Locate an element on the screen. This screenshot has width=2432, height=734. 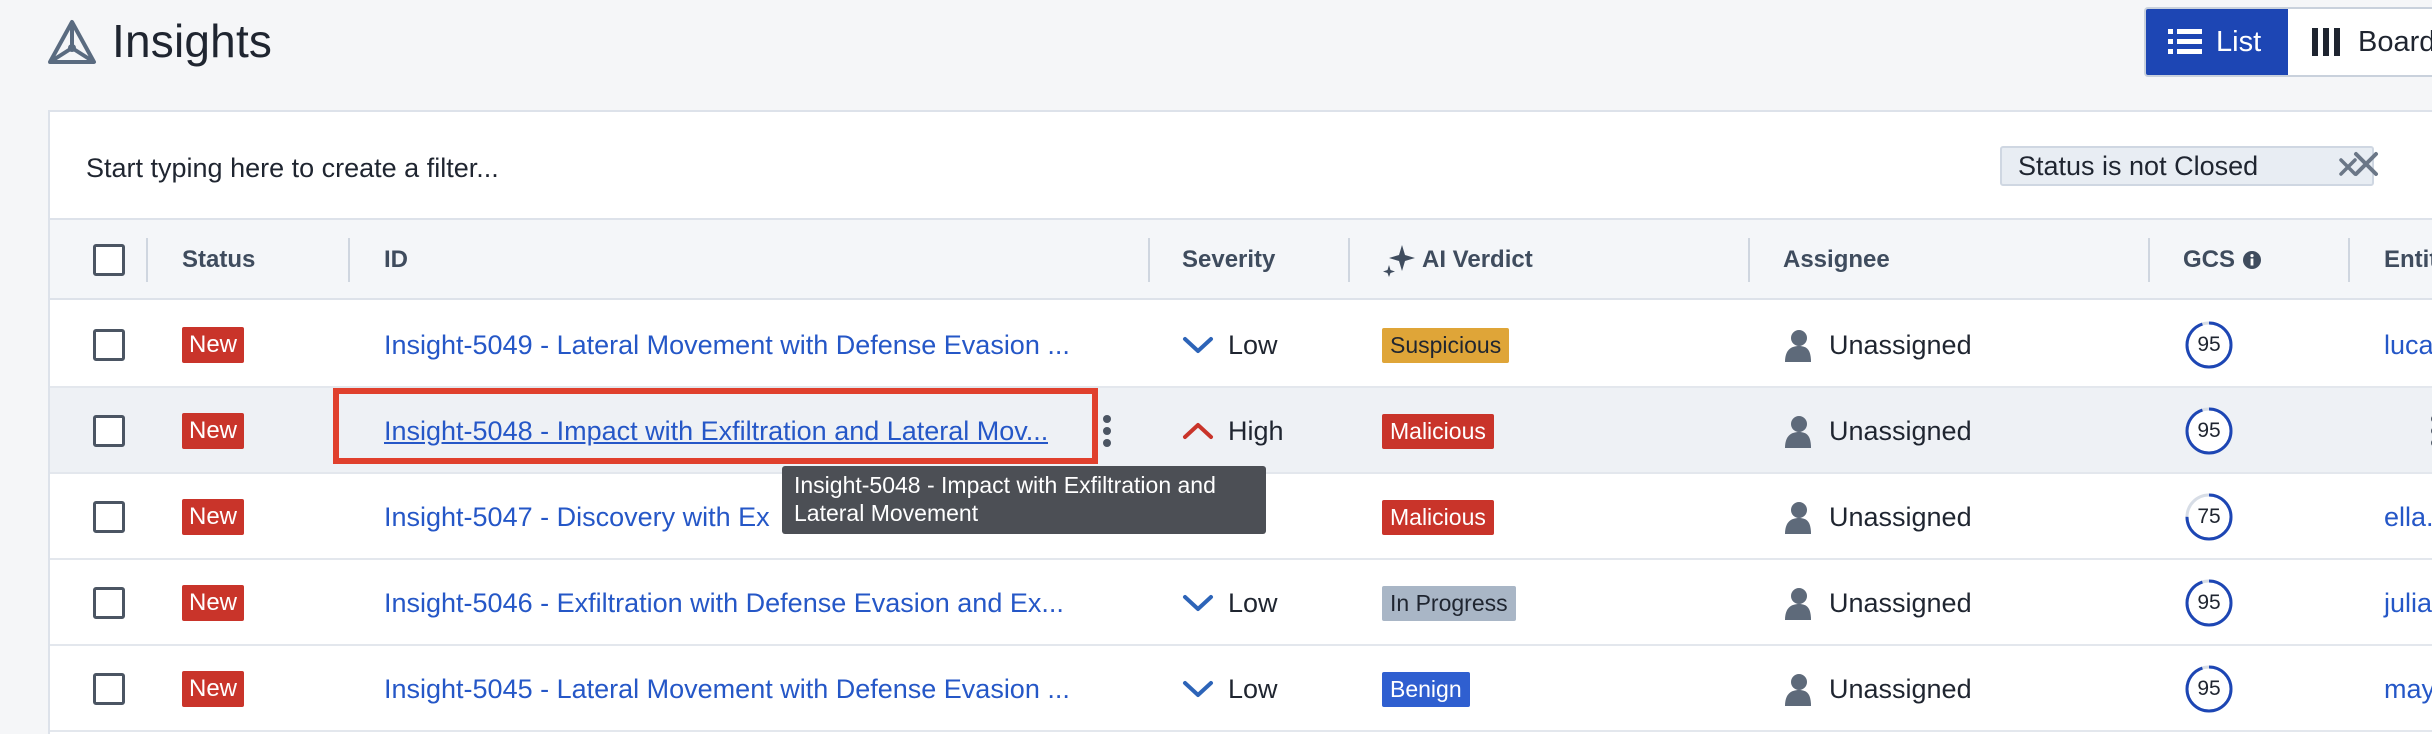
drag-handle-icon is located at coordinates (1107, 431).